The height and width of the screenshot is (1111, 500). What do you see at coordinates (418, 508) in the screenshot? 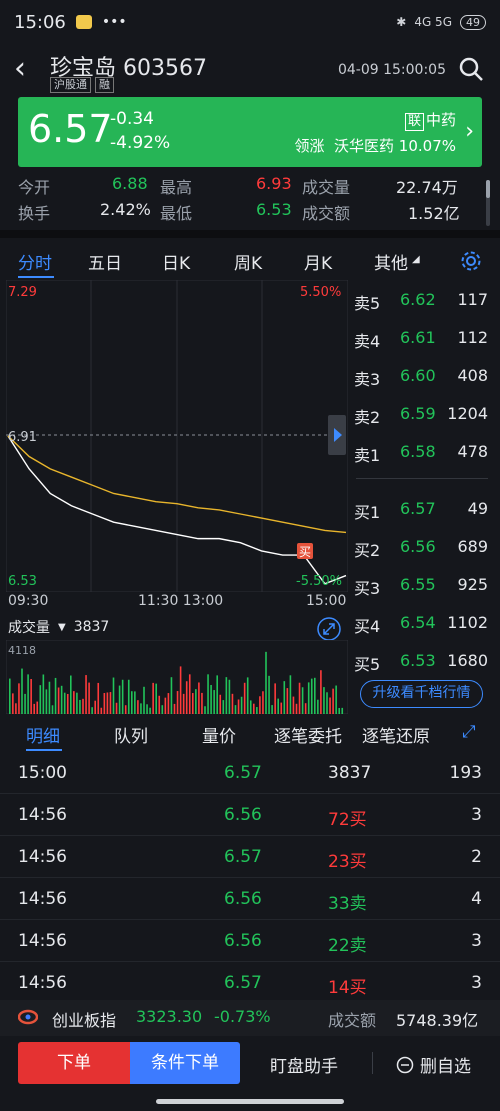
I see `bid-price: 6.57` at bounding box center [418, 508].